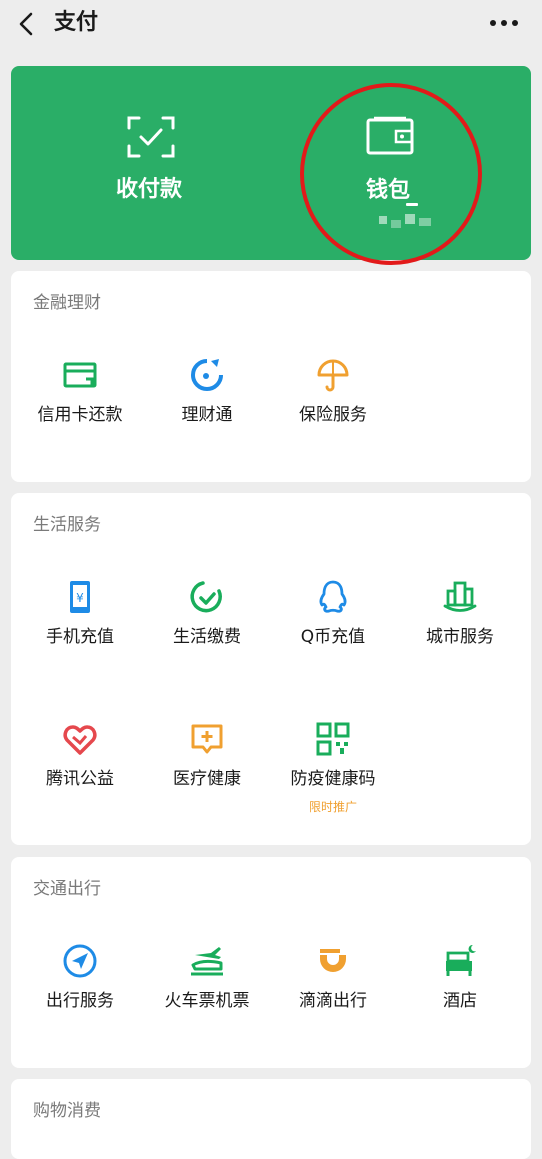 The height and width of the screenshot is (1159, 542). What do you see at coordinates (407, 220) in the screenshot?
I see `blurred-balance` at bounding box center [407, 220].